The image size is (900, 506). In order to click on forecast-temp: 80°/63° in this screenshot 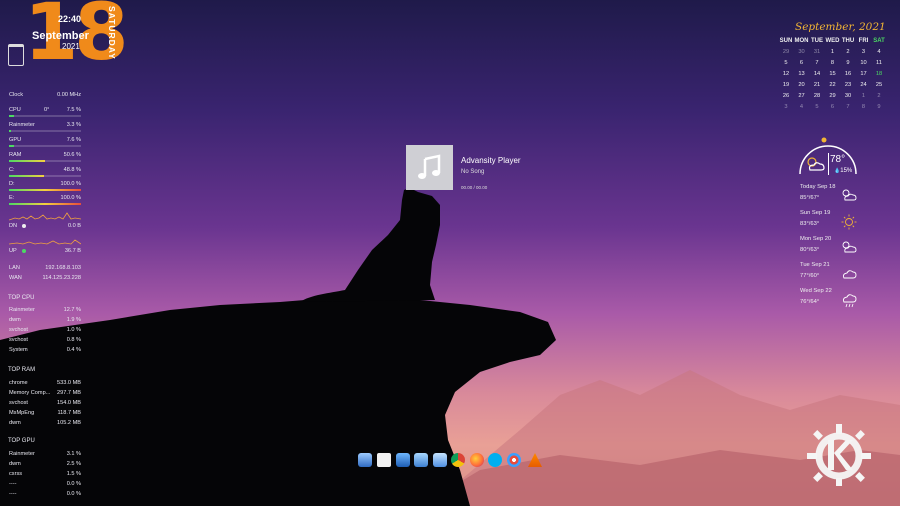, I will do `click(810, 250)`.